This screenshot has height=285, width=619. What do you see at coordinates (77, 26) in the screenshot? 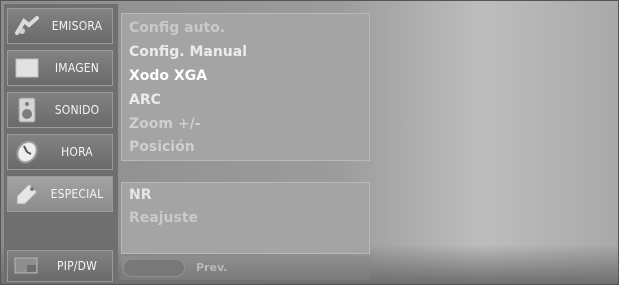
I see `sidebar-item-label: EMISORA` at bounding box center [77, 26].